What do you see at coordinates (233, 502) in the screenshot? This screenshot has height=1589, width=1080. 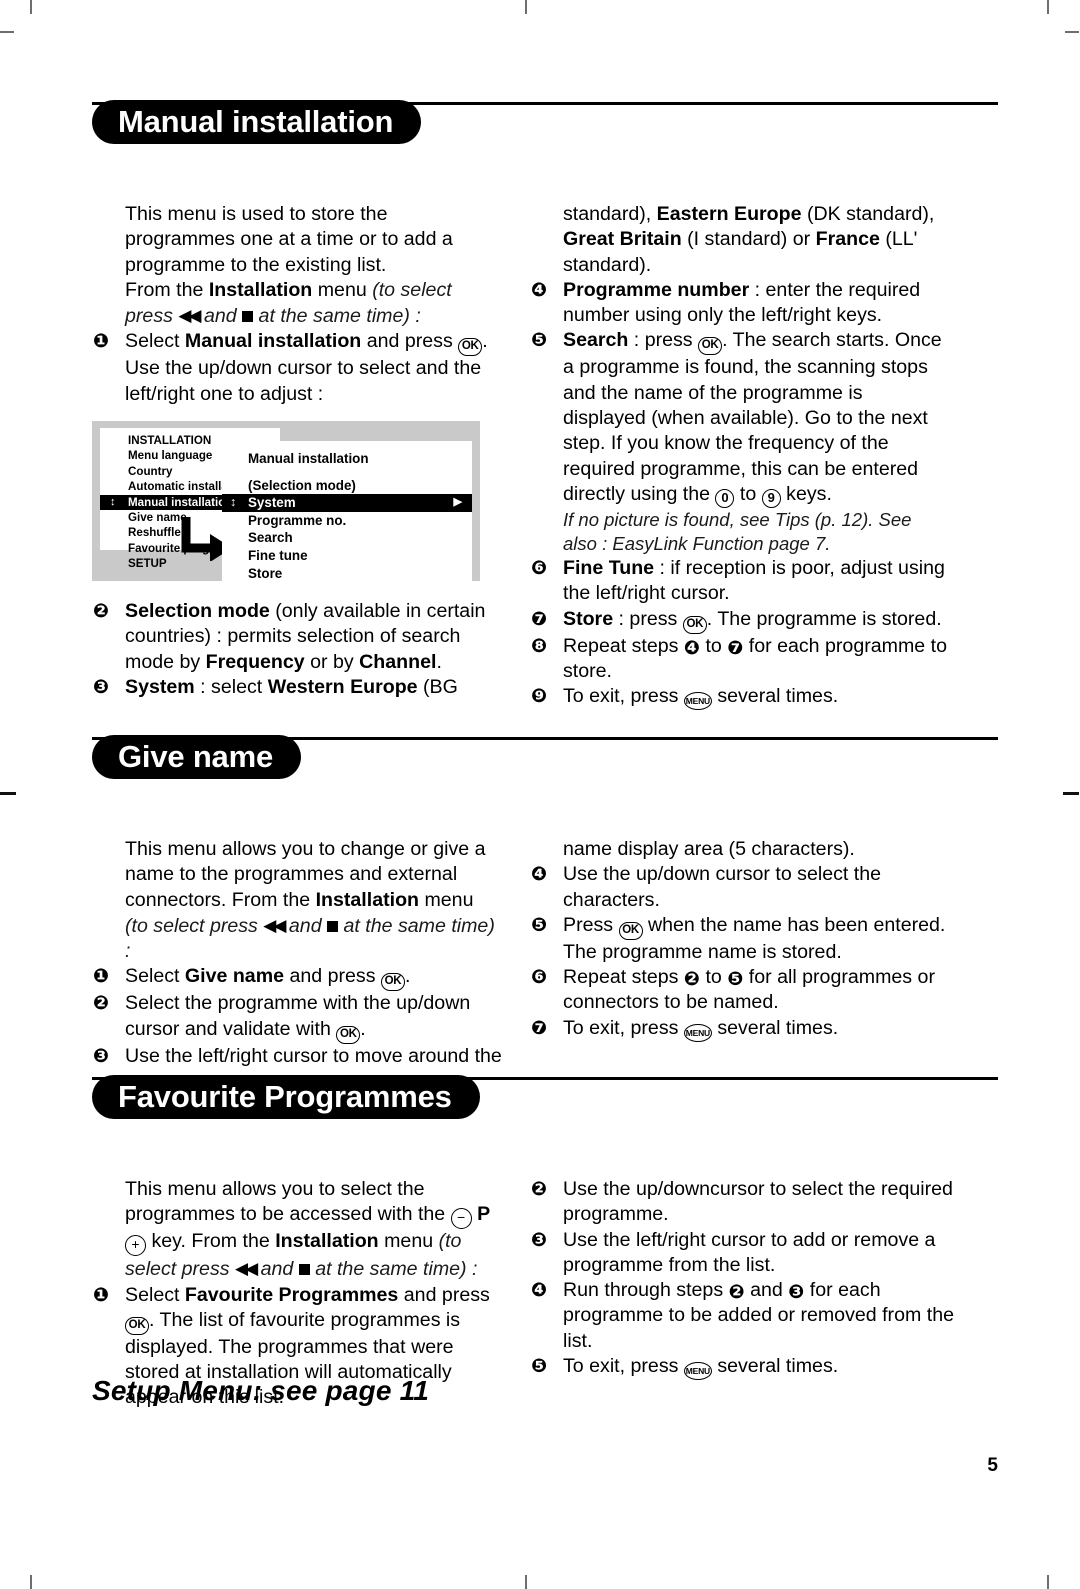 I see `updown-icon-system: ↕` at bounding box center [233, 502].